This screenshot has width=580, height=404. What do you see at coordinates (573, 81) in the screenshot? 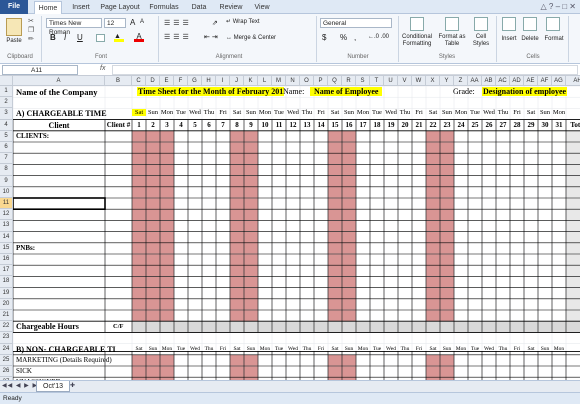
I see `column-header: AH` at bounding box center [573, 81].